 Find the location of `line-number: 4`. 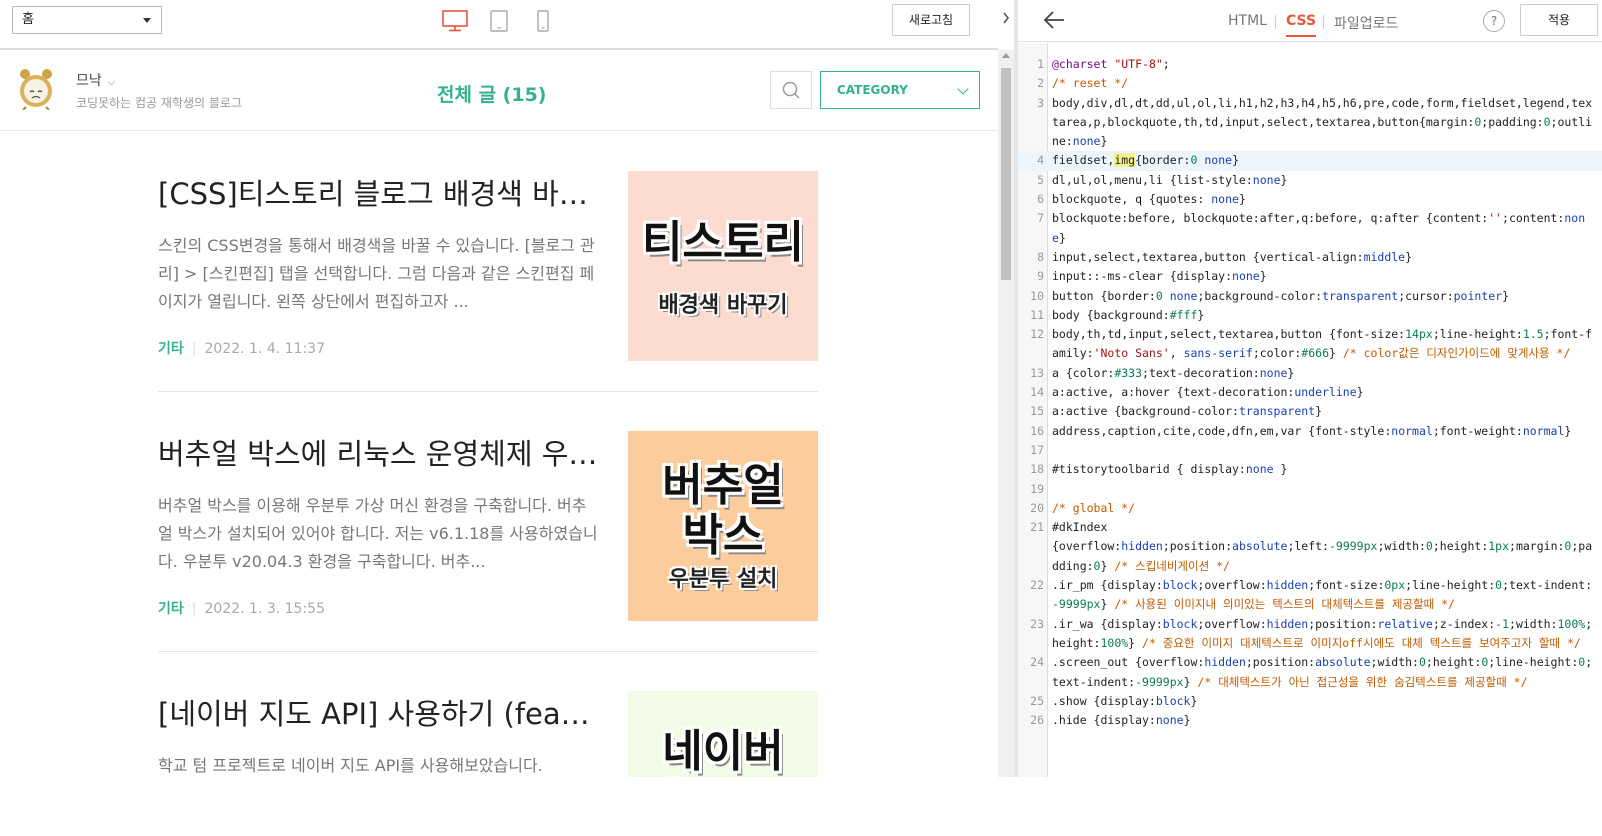

line-number: 4 is located at coordinates (1040, 160).